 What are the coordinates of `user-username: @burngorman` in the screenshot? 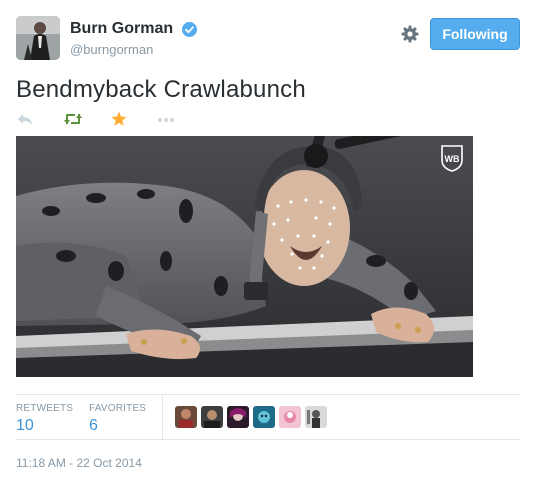 It's located at (133, 49).